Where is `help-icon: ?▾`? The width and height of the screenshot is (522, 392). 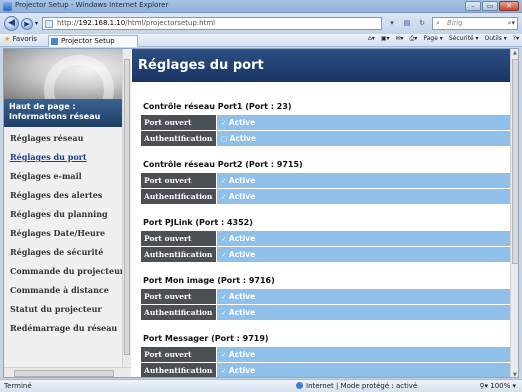 help-icon: ?▾ is located at coordinates (516, 39).